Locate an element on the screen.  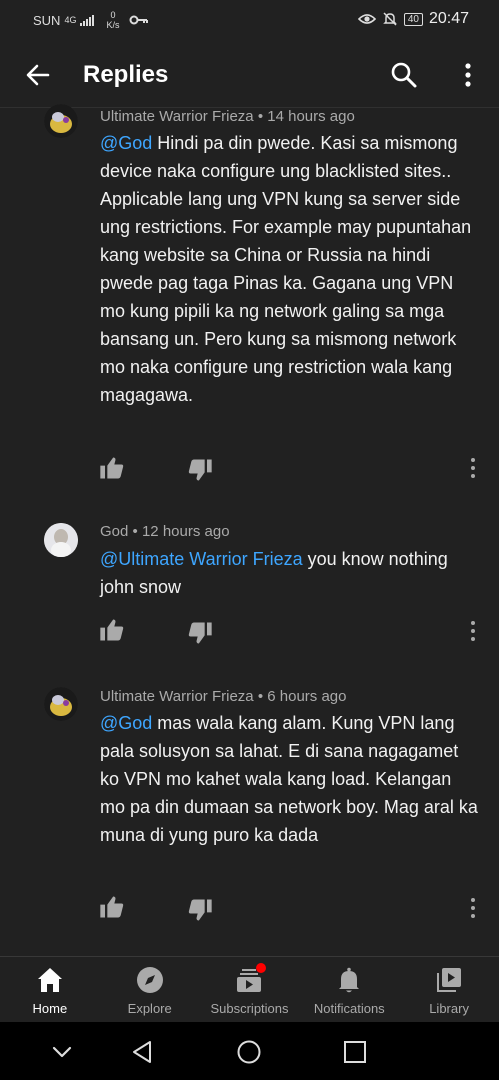
nav-label-library: Library is located at coordinates (449, 1008).